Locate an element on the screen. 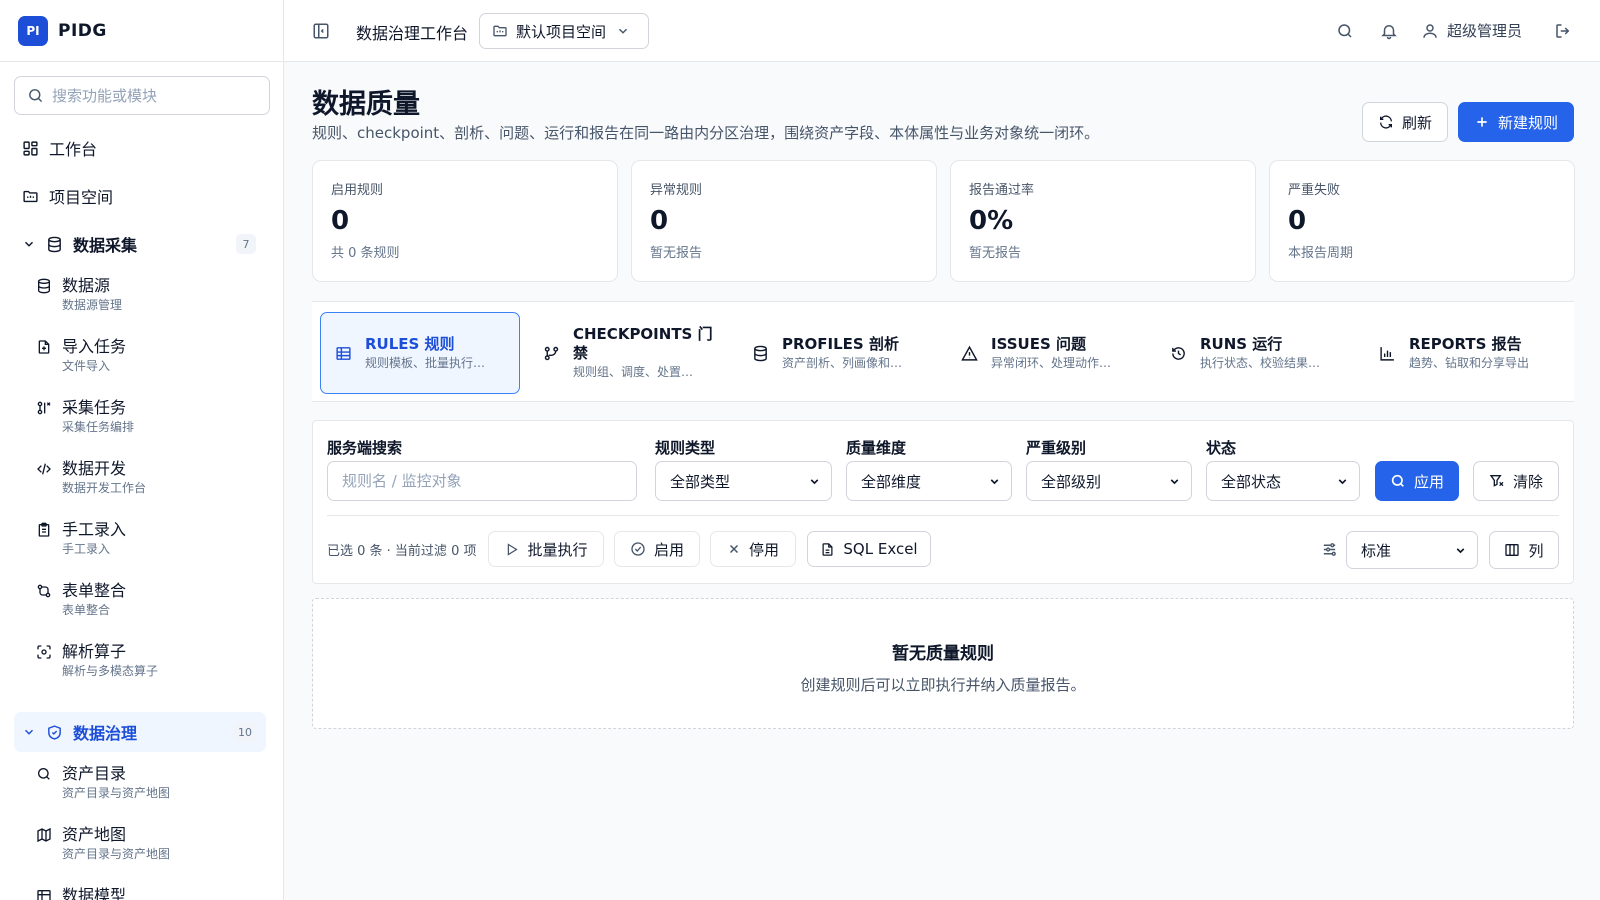 This screenshot has width=1600, height=900. code-icon is located at coordinates (44, 469).